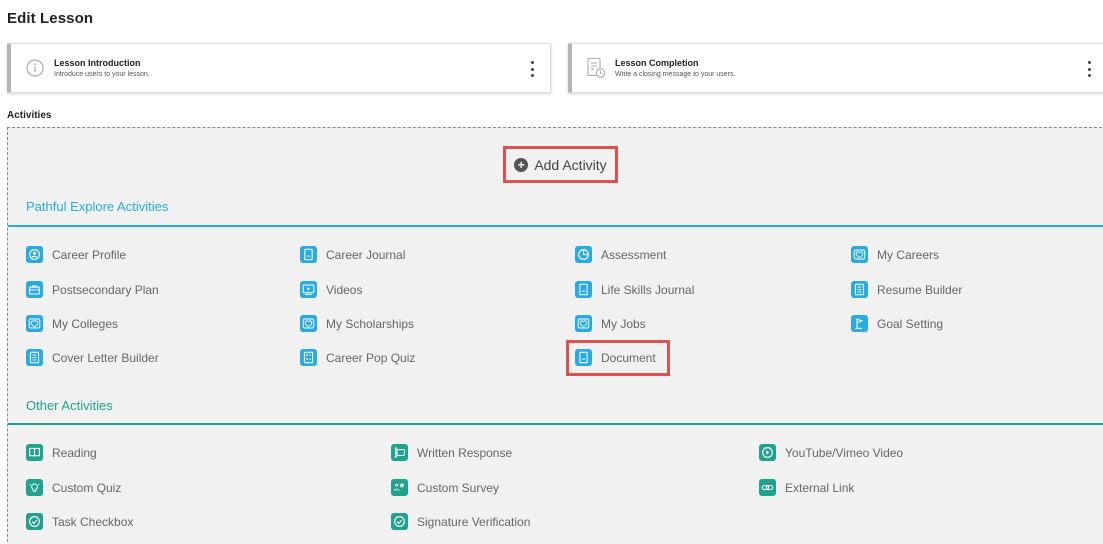 Image resolution: width=1103 pixels, height=544 pixels. I want to click on activity-label: Task Checkbox, so click(93, 521).